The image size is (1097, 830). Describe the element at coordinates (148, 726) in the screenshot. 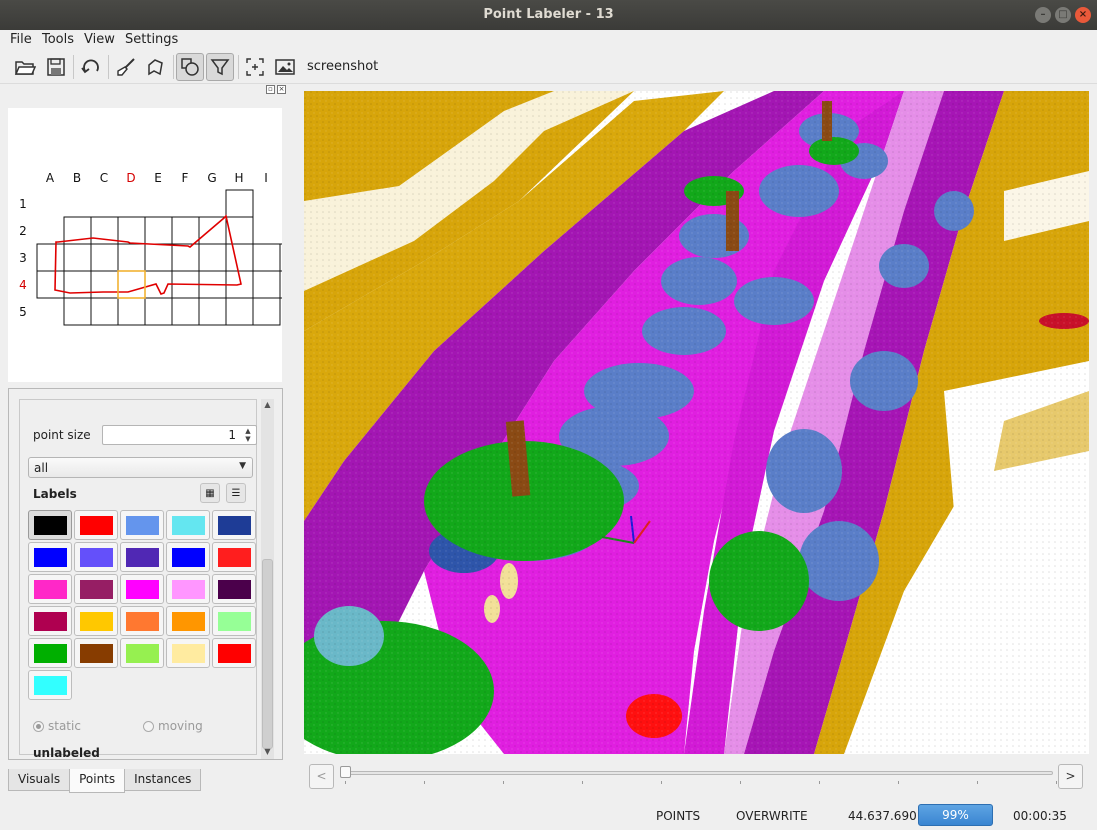

I see `radio-moving-indicator` at that location.